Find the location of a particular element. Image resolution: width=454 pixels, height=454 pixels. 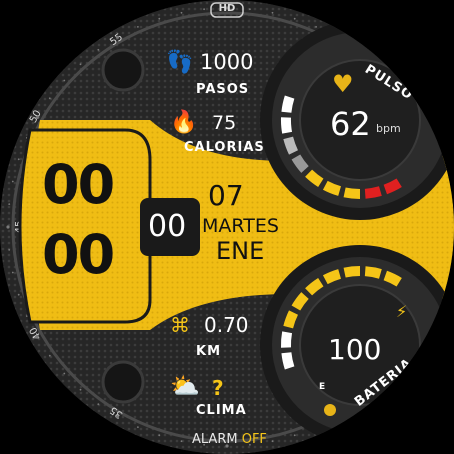

date-weekday: MARTES is located at coordinates (240, 226).